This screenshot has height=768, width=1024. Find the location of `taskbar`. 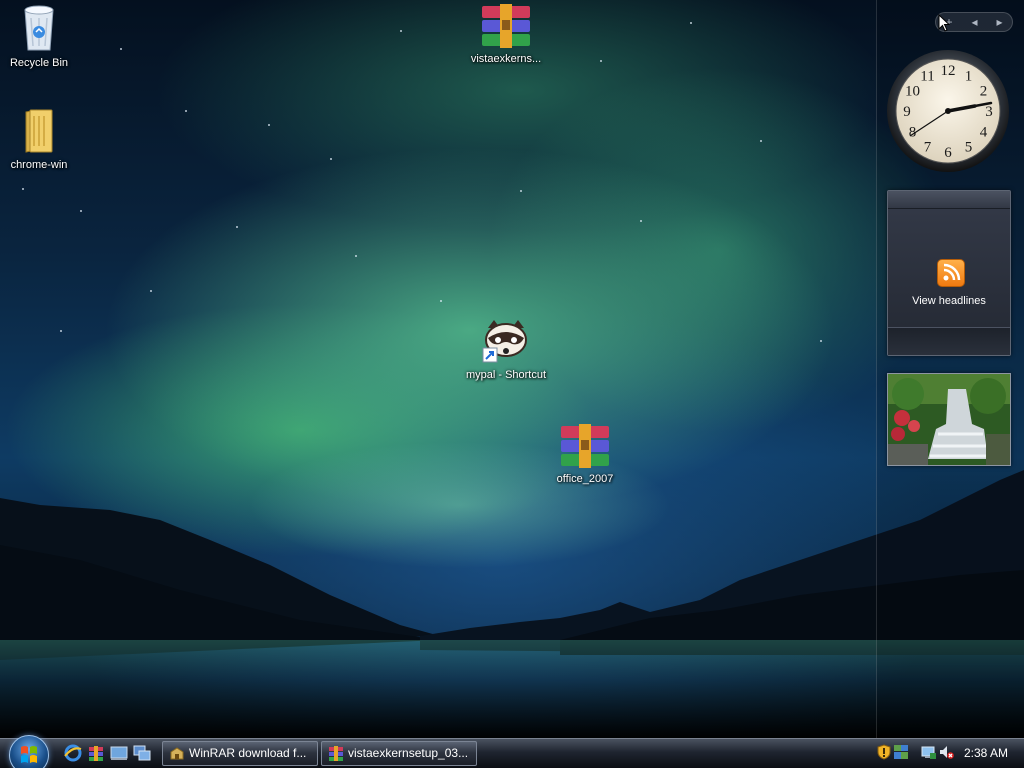

taskbar is located at coordinates (512, 753).